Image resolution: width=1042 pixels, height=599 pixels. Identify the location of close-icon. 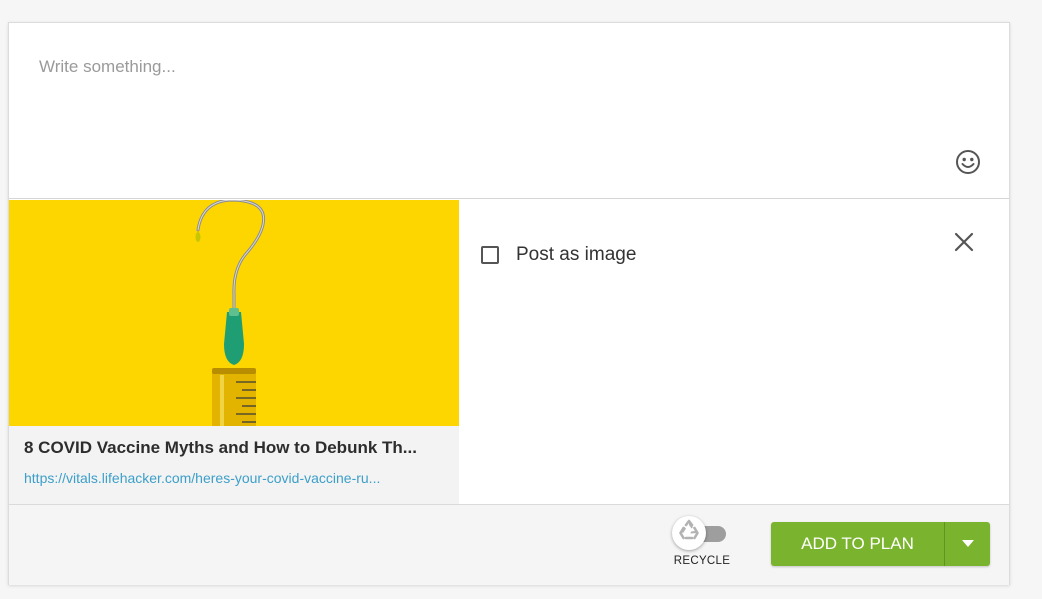
(964, 242).